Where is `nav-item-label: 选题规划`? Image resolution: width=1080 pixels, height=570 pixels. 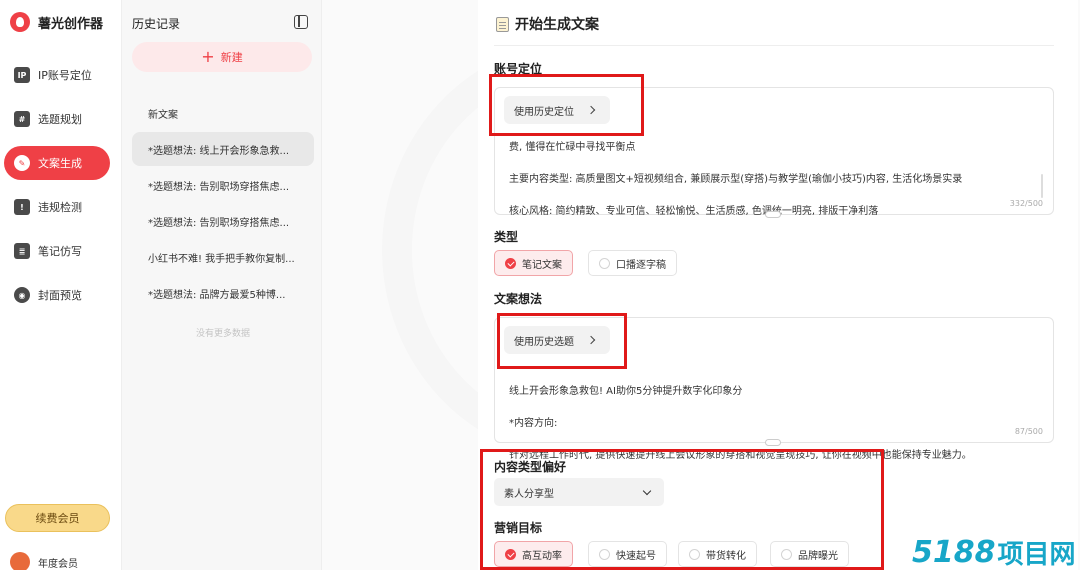 nav-item-label: 选题规划 is located at coordinates (60, 119).